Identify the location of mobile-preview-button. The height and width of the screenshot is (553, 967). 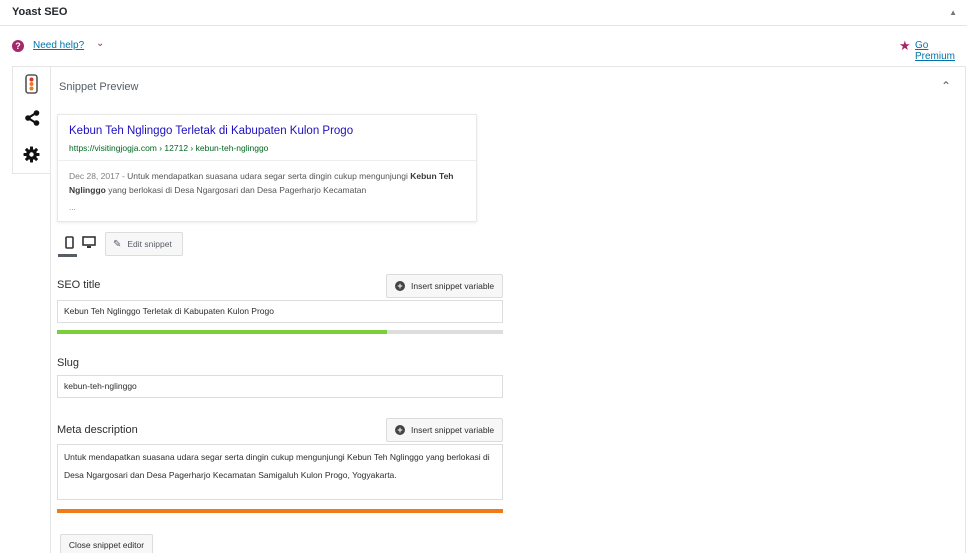
(69, 242).